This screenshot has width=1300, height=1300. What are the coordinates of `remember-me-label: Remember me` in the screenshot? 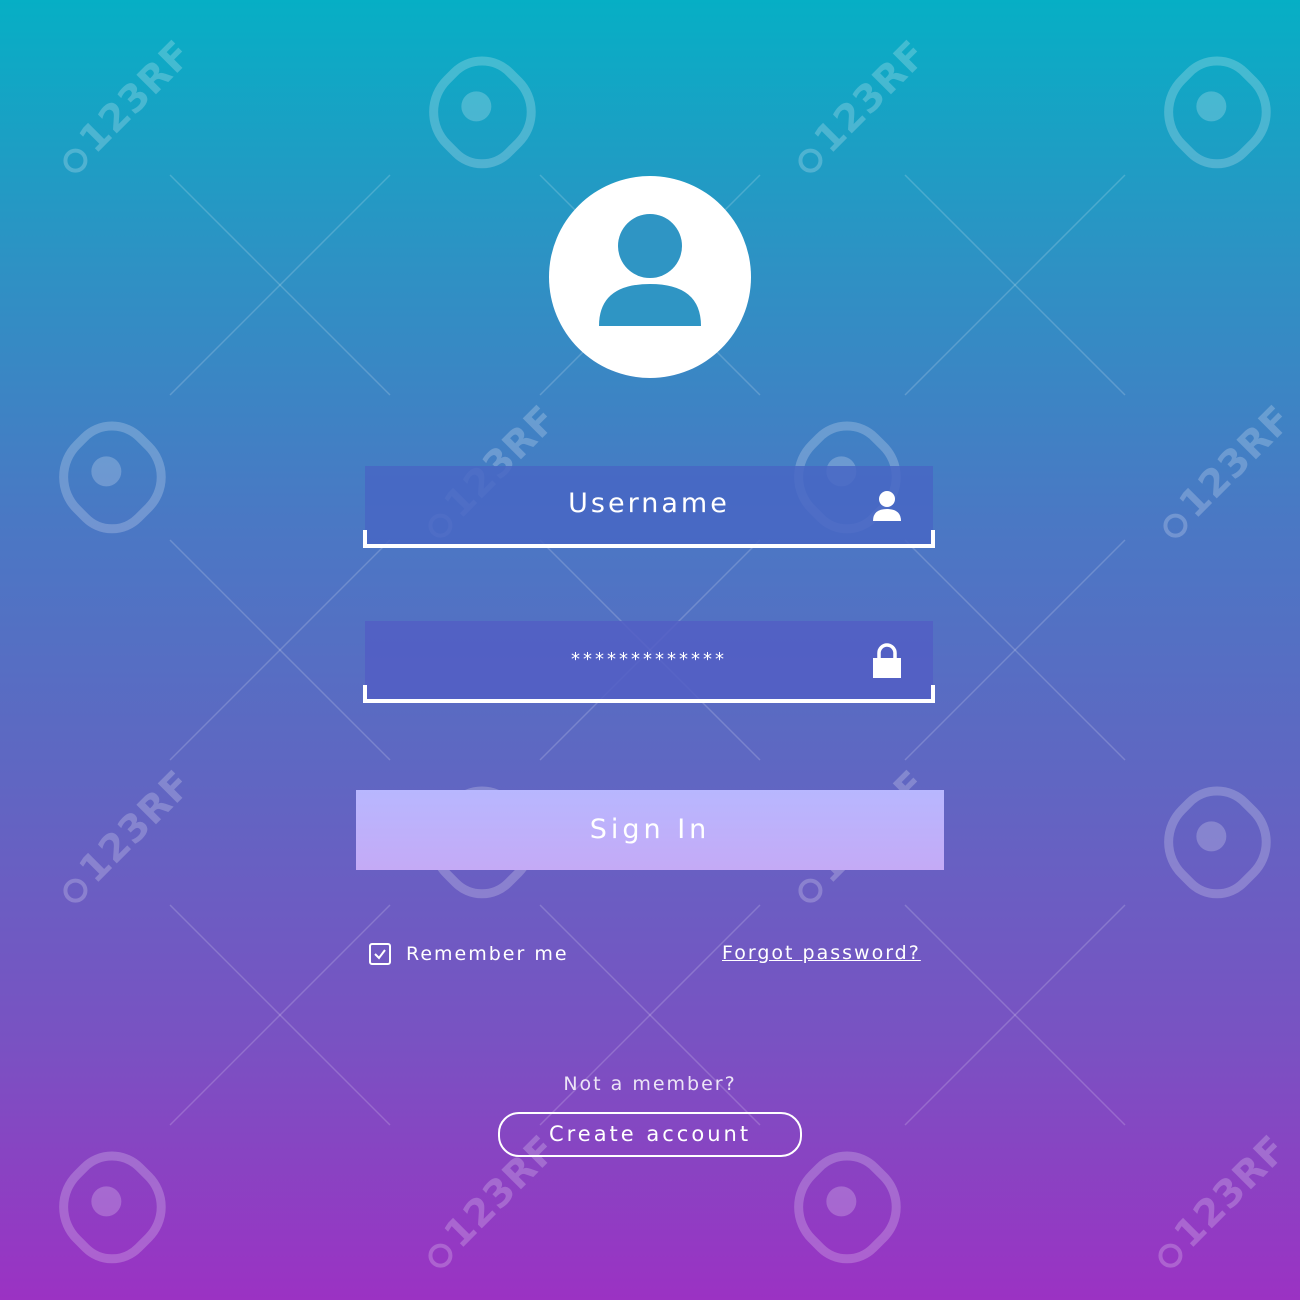 It's located at (487, 954).